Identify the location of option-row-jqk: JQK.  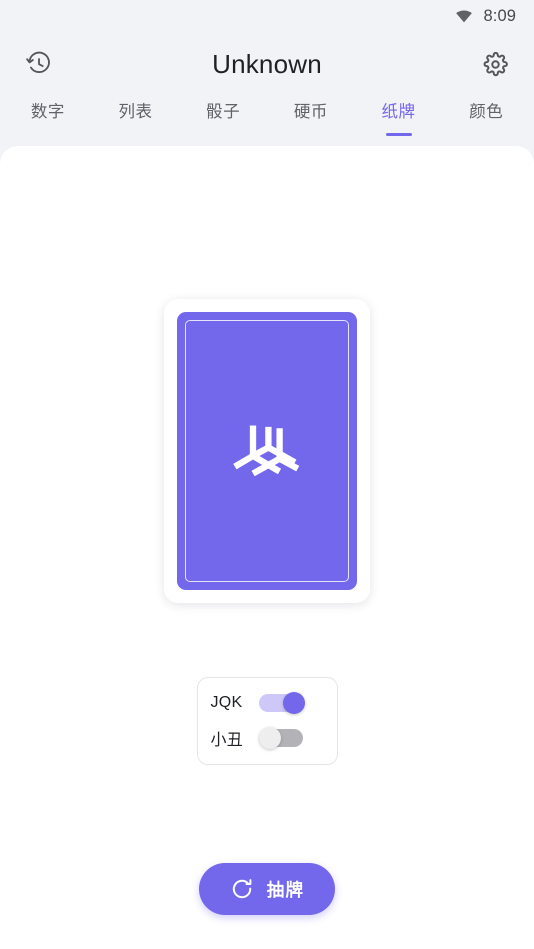
(267, 703).